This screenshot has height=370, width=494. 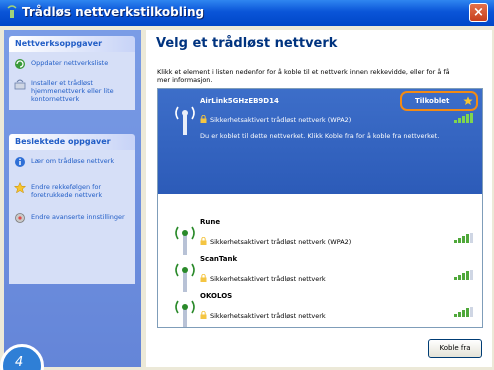 I want to click on setup-icon, so click(x=20, y=84).